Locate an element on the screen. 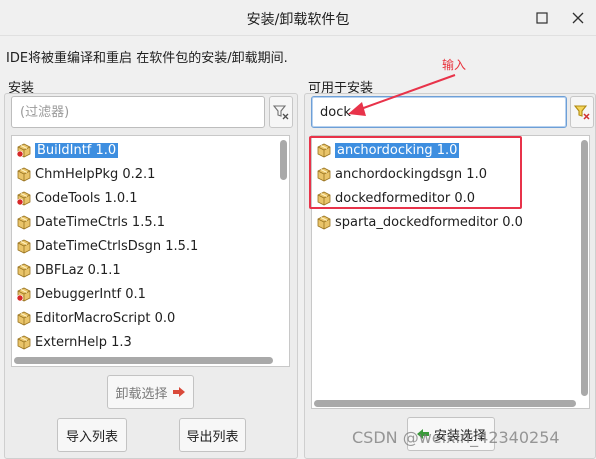 This screenshot has height=459, width=596. list-item-label: ChmHelpPkg 0.2.1 is located at coordinates (95, 174).